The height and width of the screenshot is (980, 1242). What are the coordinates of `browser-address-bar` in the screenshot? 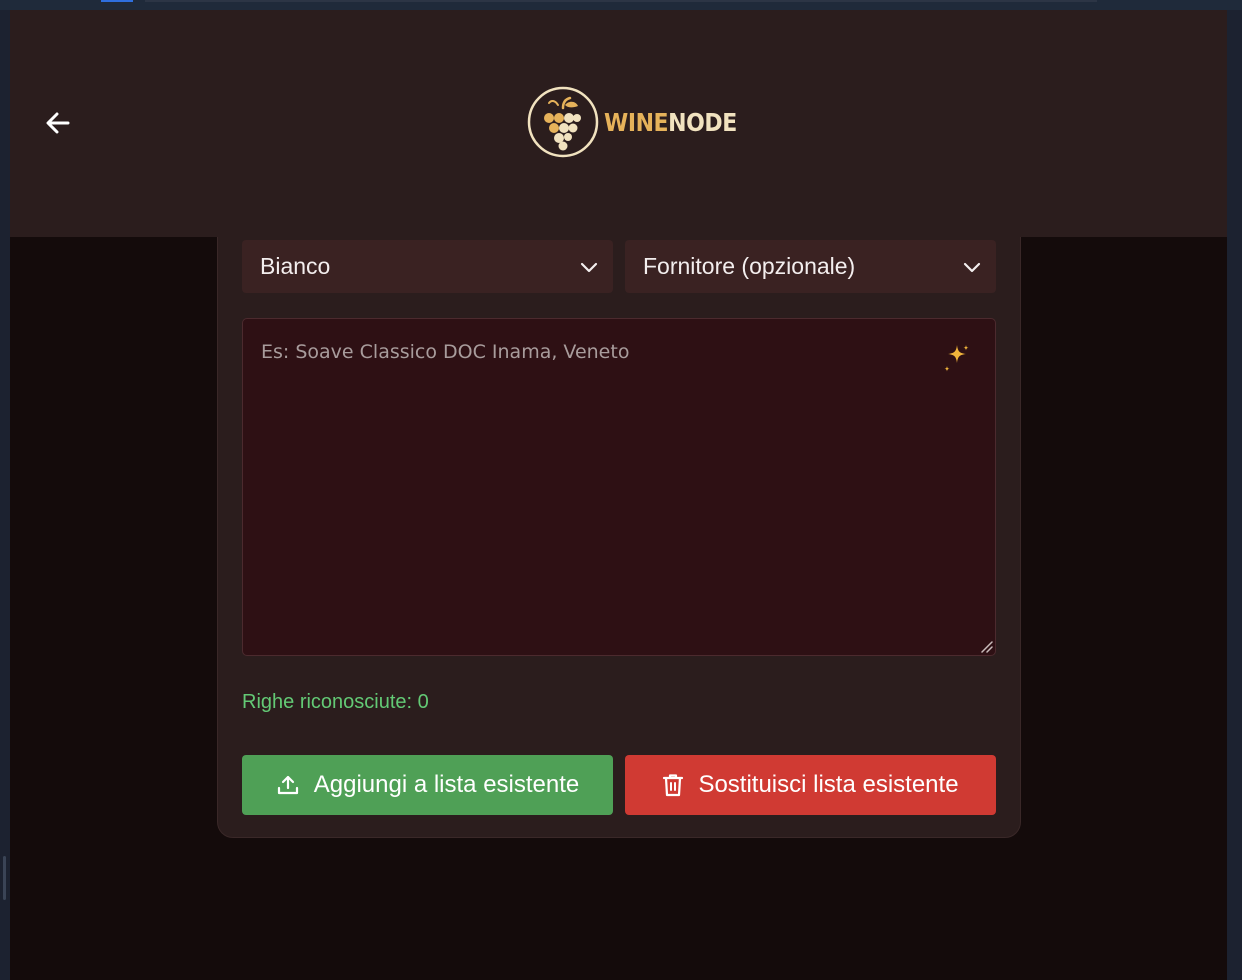 It's located at (621, 1).